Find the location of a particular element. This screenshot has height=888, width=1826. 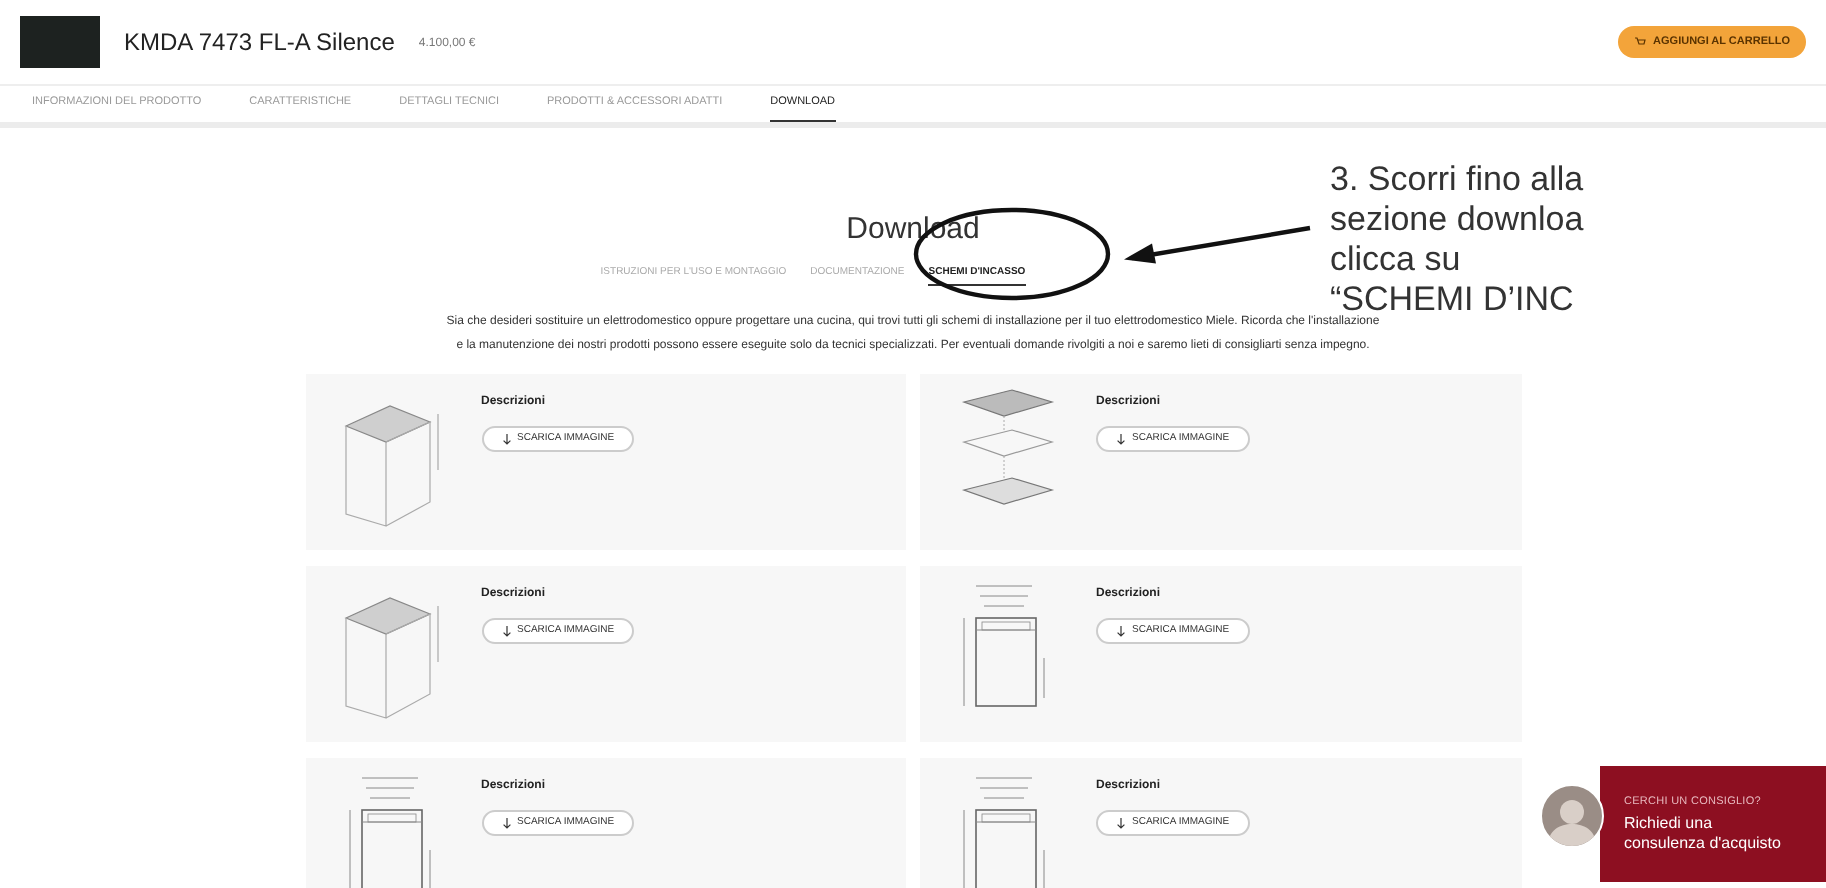

product-name: KMDA 7473 FL-A Silence is located at coordinates (259, 43).